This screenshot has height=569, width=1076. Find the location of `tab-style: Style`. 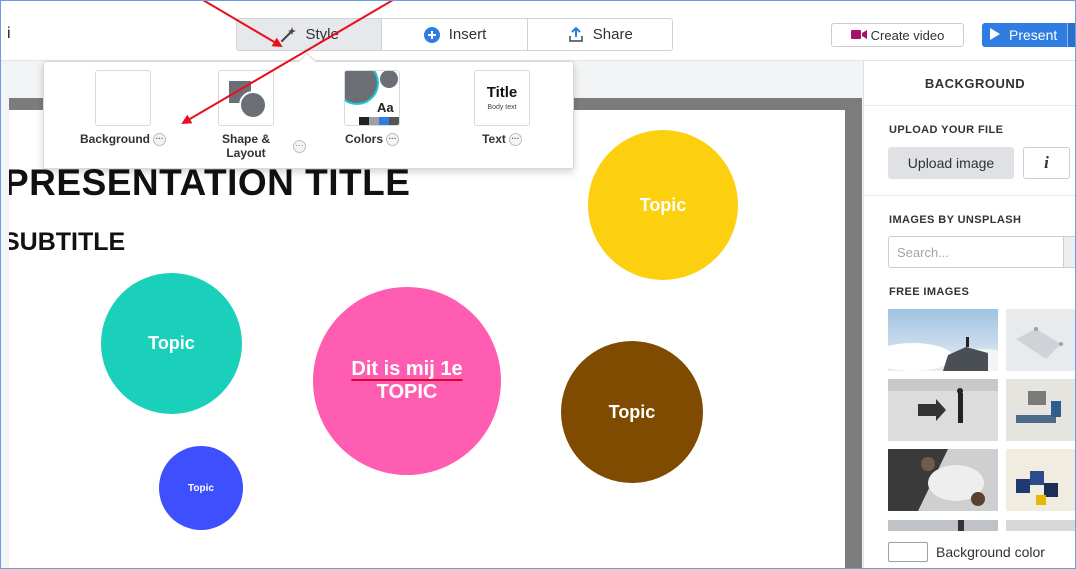

tab-style: Style is located at coordinates (310, 34).